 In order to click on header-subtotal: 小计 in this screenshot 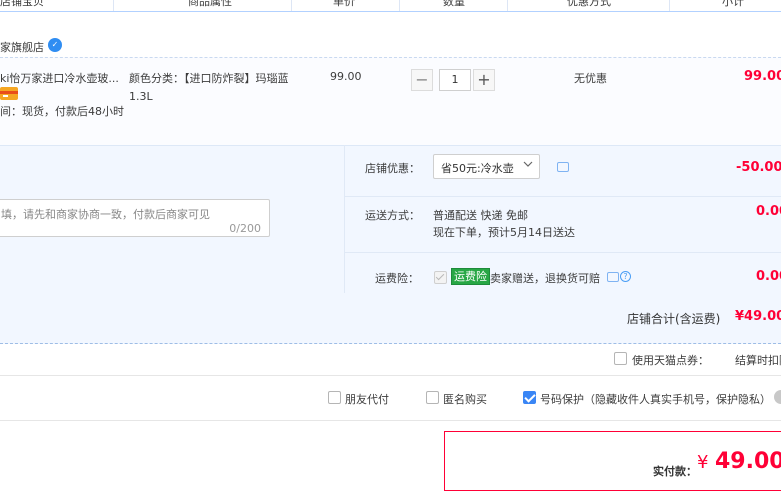, I will do `click(733, 4)`.